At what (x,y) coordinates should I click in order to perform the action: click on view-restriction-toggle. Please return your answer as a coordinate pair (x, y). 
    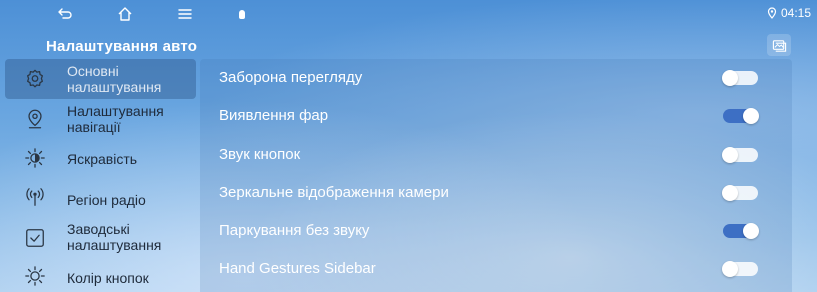
    Looking at the image, I should click on (740, 78).